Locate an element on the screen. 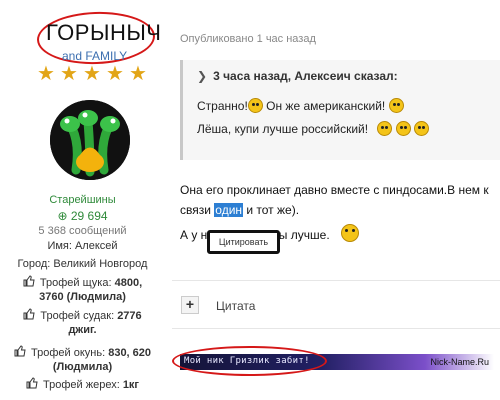 The width and height of the screenshot is (500, 400). trophy-label: Трофей судак: is located at coordinates (79, 316).